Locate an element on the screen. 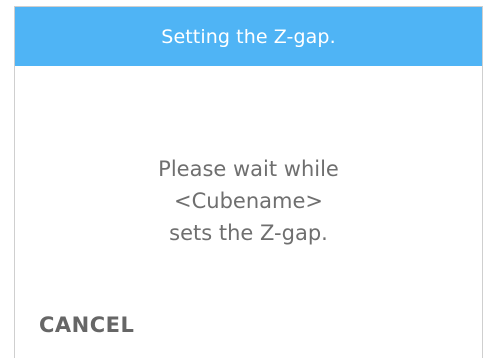 The width and height of the screenshot is (497, 362). message-line-1: Please wait while is located at coordinates (248, 169).